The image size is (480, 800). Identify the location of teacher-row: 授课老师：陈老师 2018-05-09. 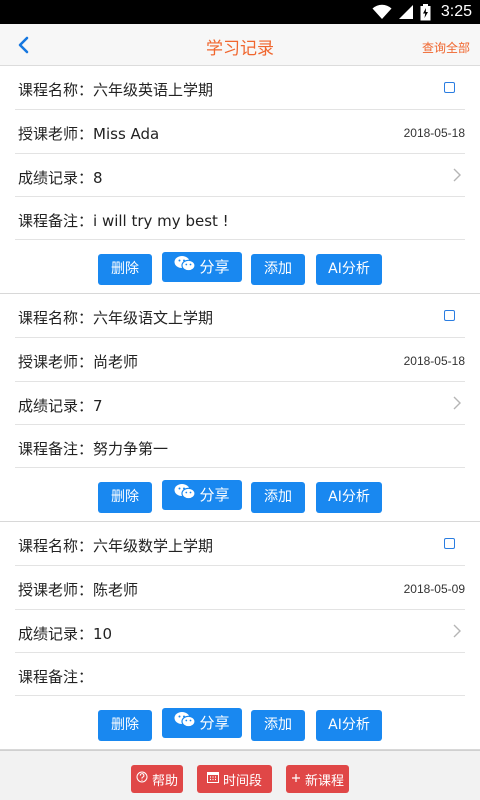
(240, 588).